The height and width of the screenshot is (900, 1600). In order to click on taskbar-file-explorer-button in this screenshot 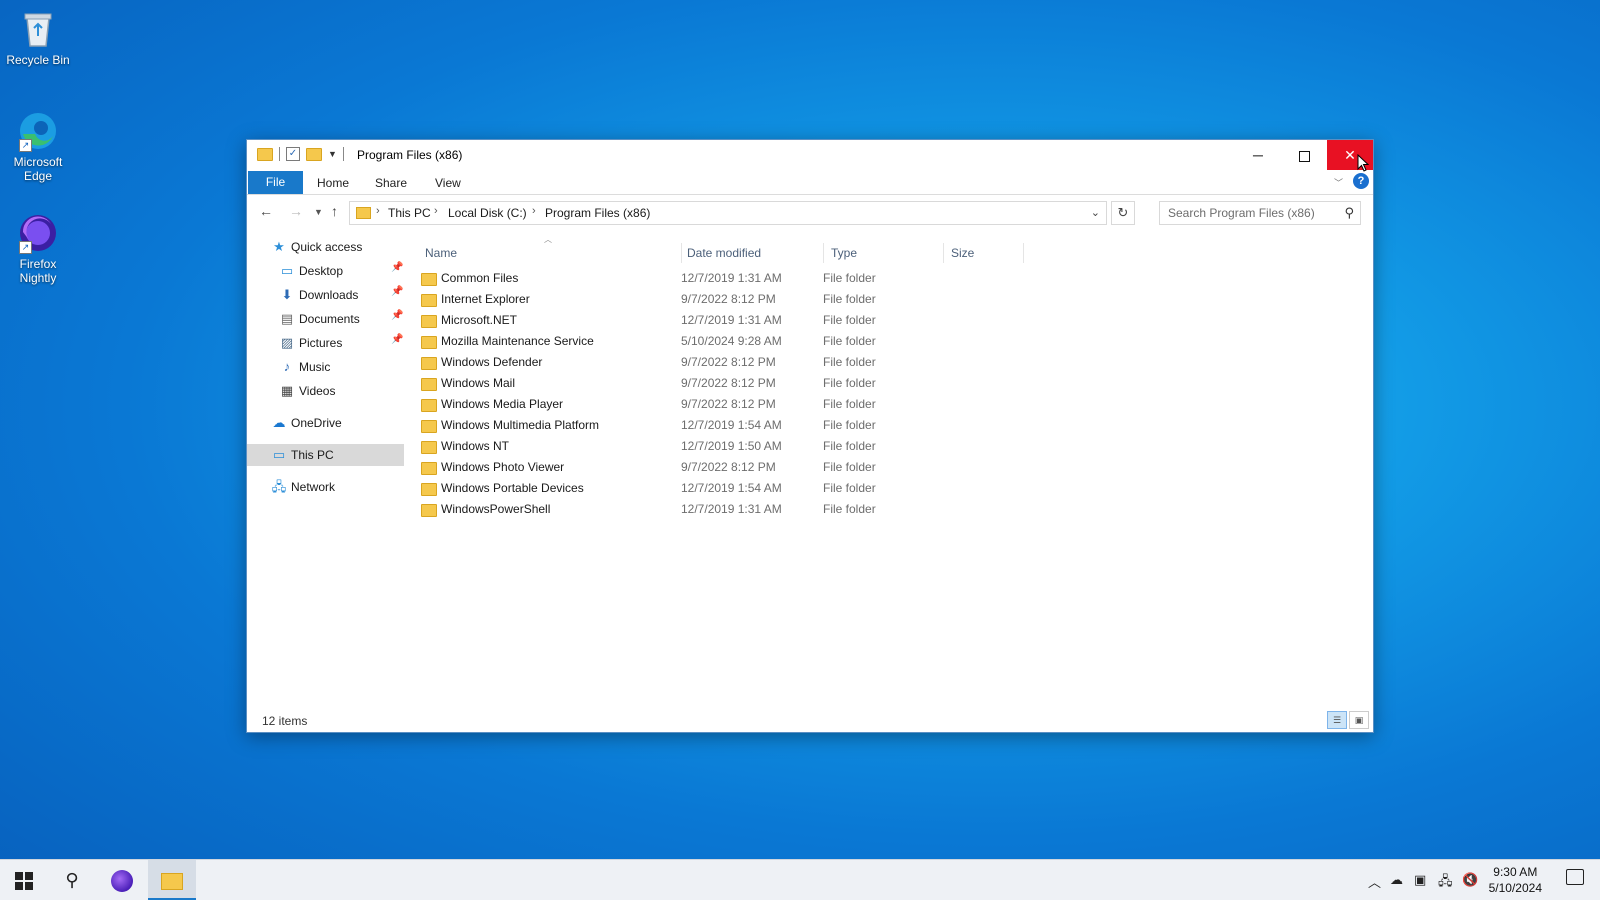, I will do `click(172, 880)`.